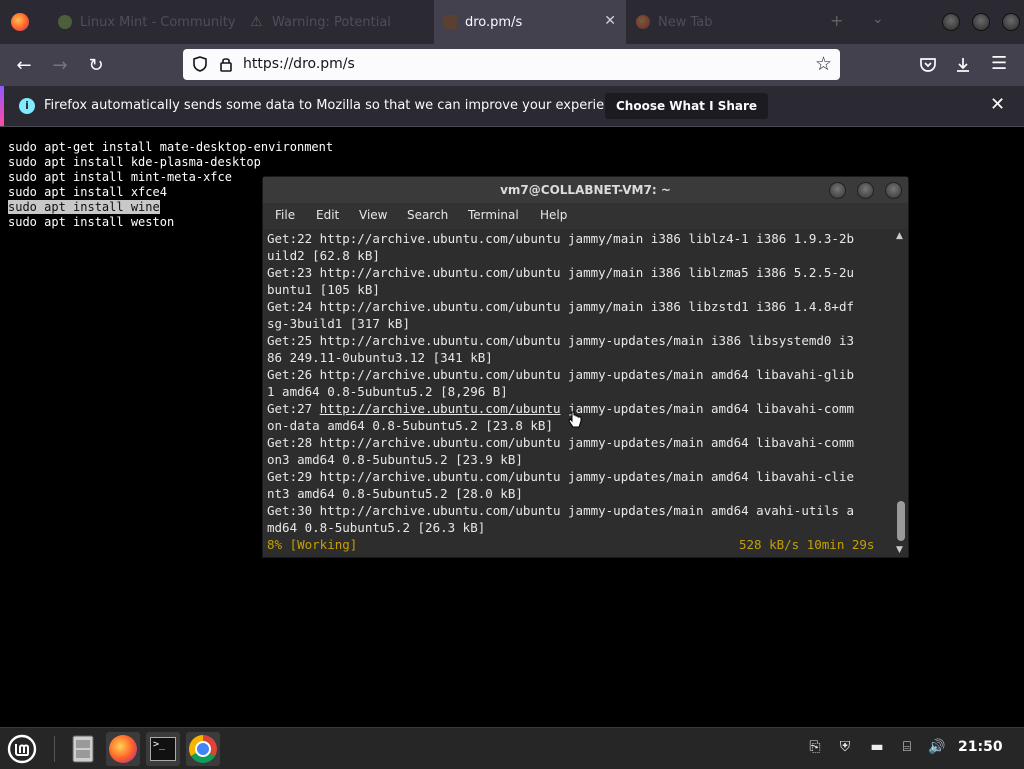 This screenshot has height=769, width=1024. What do you see at coordinates (928, 65) in the screenshot?
I see `pocket-icon` at bounding box center [928, 65].